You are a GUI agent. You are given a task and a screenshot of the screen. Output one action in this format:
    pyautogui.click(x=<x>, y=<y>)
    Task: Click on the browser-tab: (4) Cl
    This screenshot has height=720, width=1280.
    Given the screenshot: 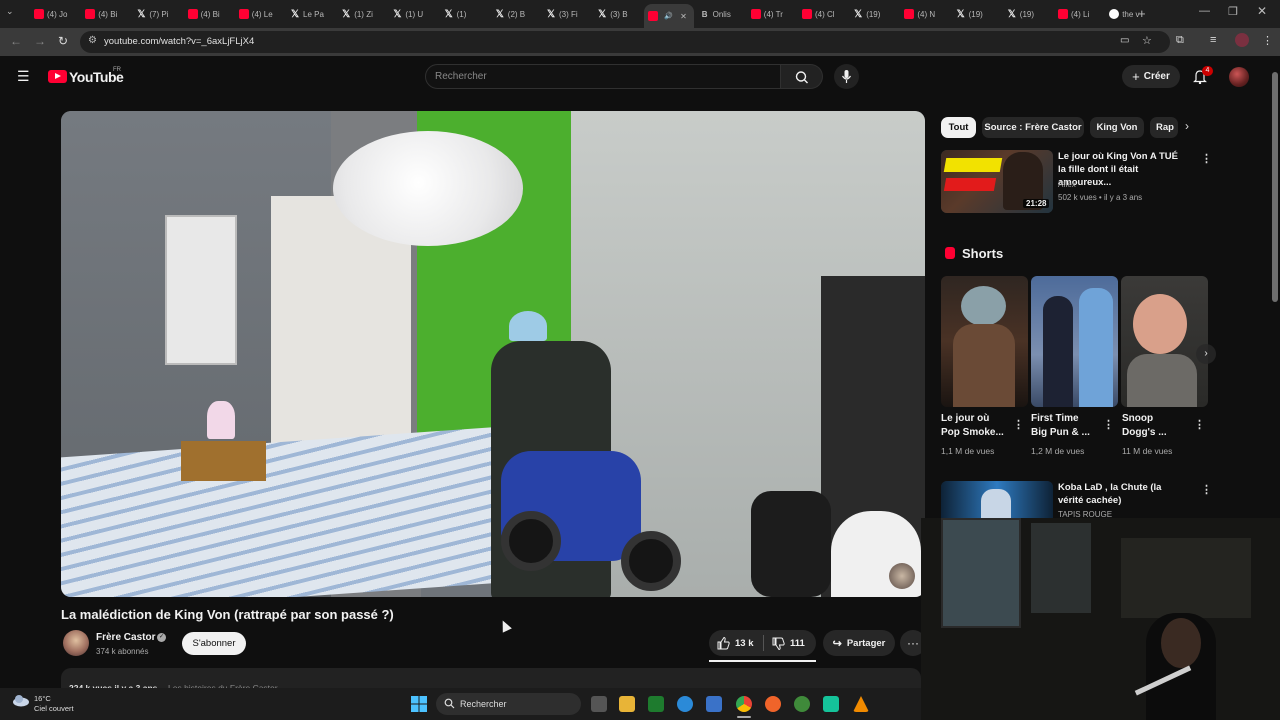 What is the action you would take?
    pyautogui.click(x=823, y=14)
    